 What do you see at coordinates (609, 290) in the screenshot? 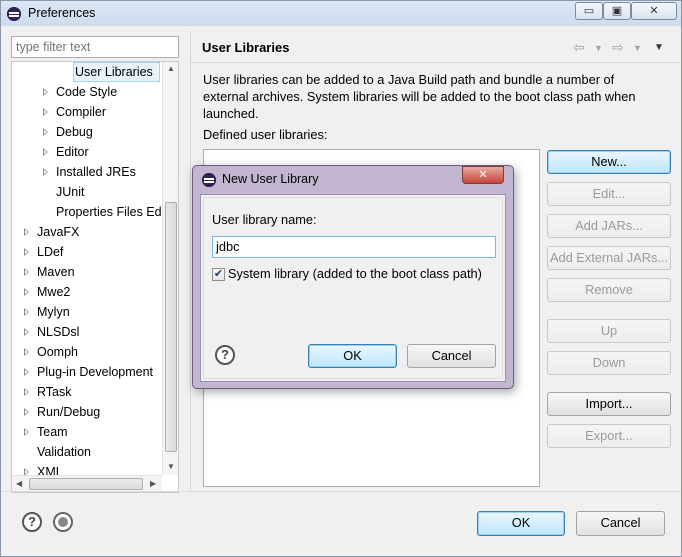
I see `remove-button: Remove` at bounding box center [609, 290].